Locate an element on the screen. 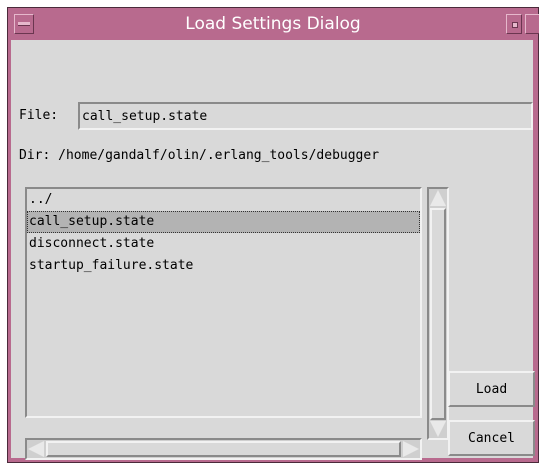 The image size is (545, 468). cancel-button: Cancel is located at coordinates (491, 438).